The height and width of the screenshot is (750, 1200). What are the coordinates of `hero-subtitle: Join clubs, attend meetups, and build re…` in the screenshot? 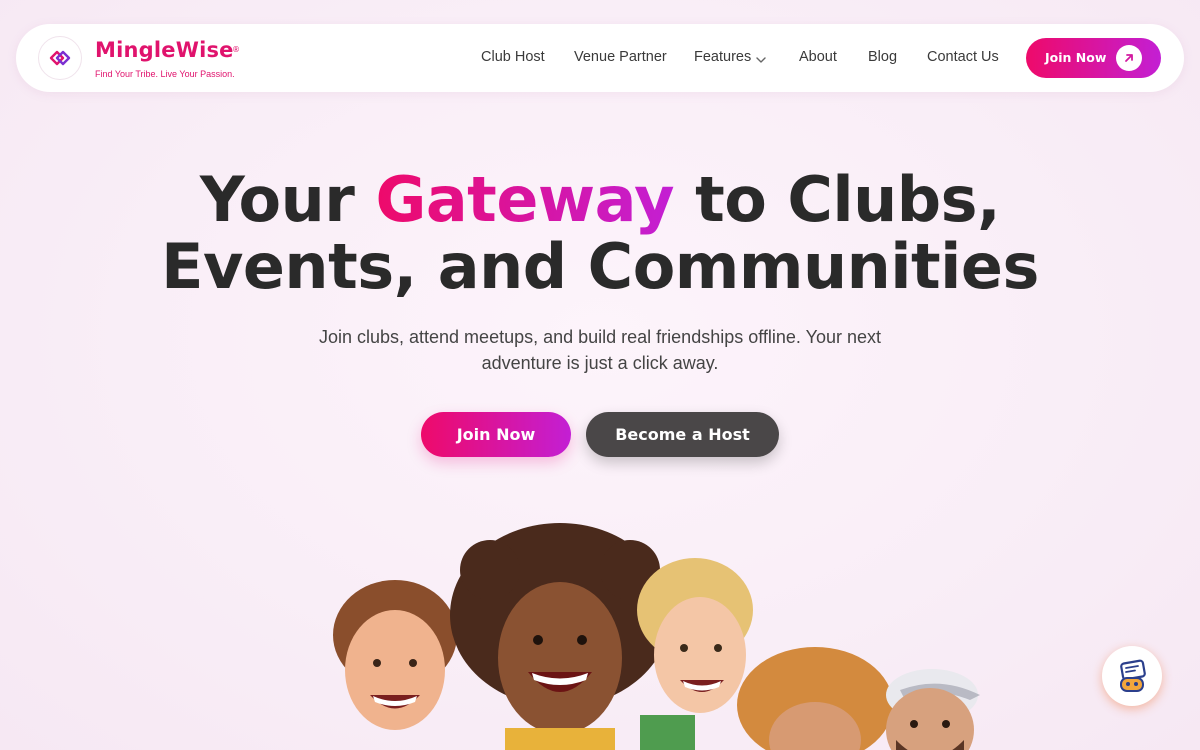 It's located at (600, 350).